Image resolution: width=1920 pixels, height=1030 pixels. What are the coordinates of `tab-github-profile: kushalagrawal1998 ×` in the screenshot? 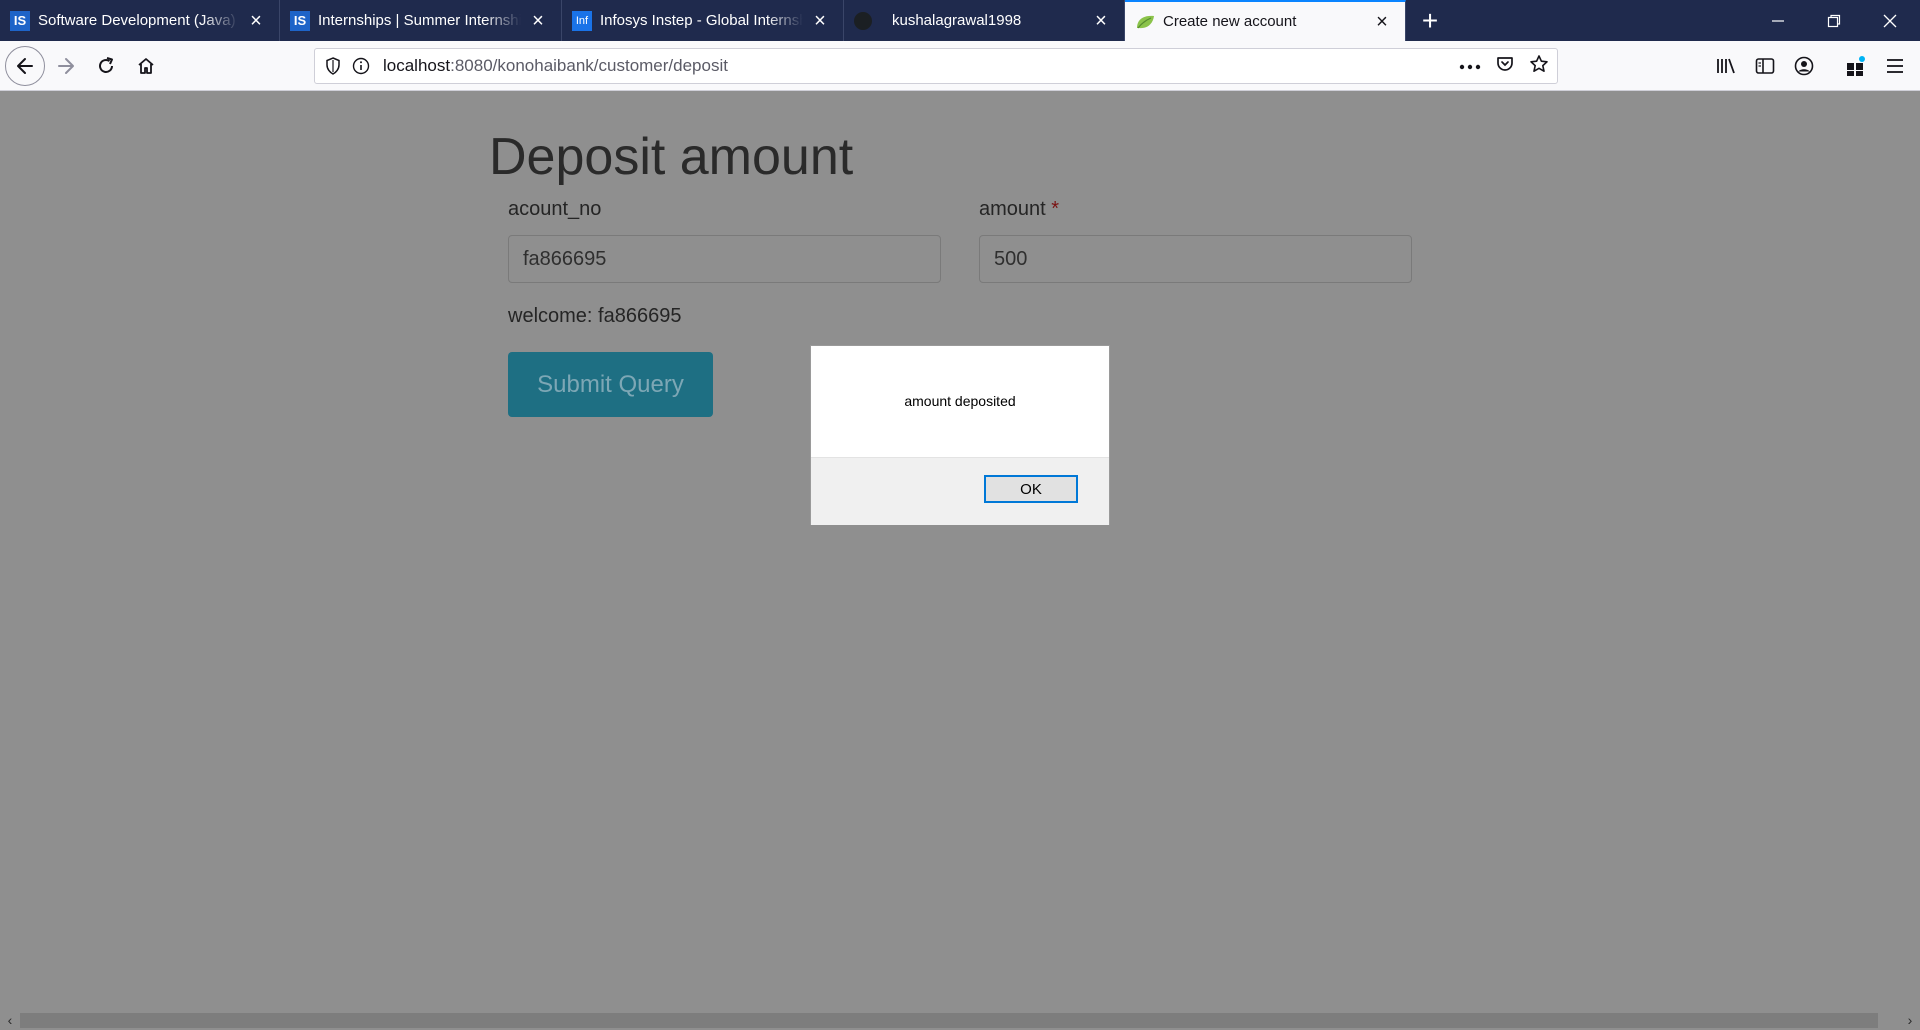 It's located at (984, 20).